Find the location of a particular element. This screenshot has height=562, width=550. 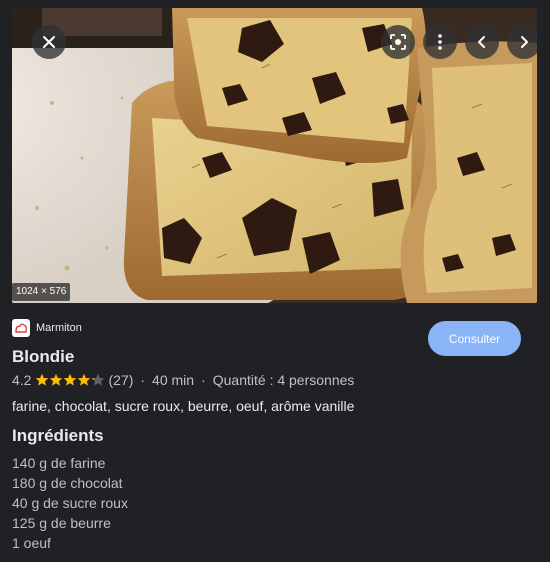

consult-button: Consulter is located at coordinates (474, 338).